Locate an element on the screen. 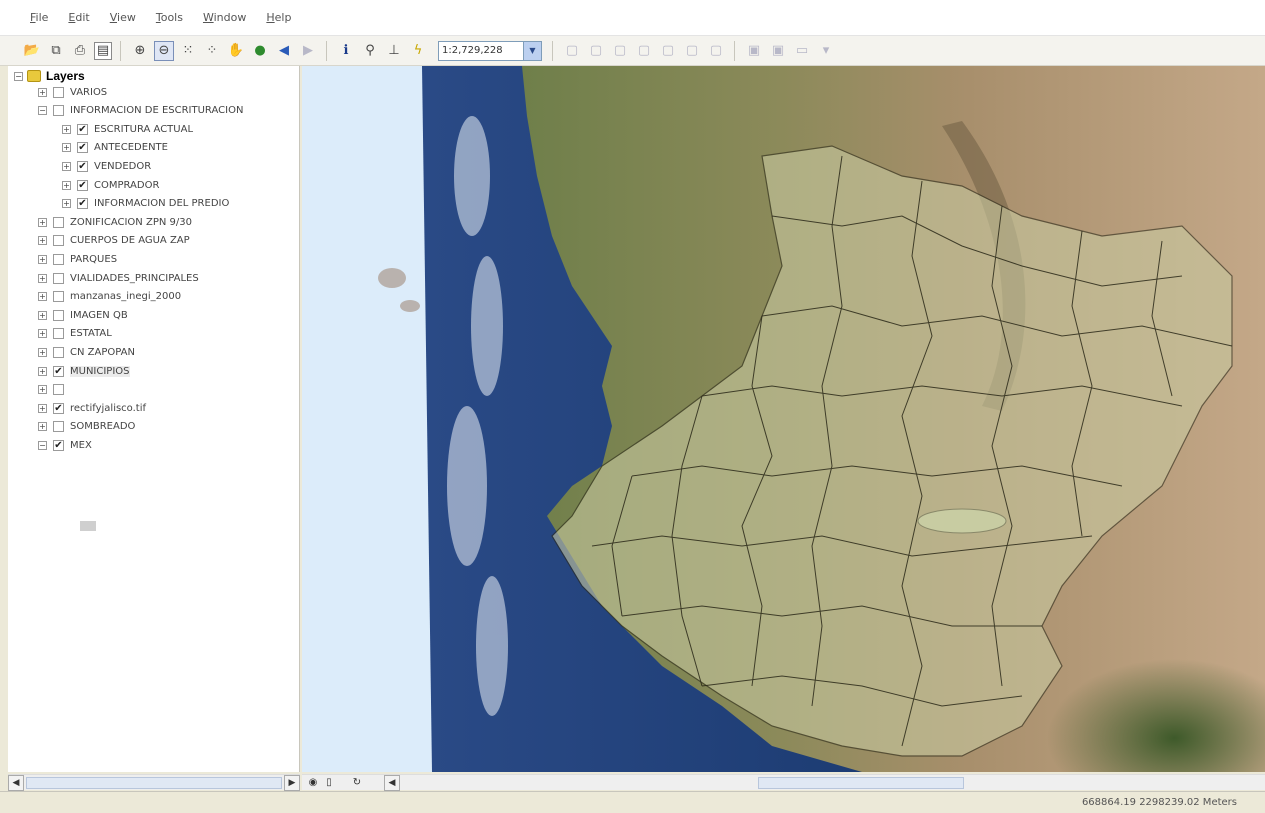 This screenshot has width=1265, height=813. scroll-thumb is located at coordinates (154, 783).